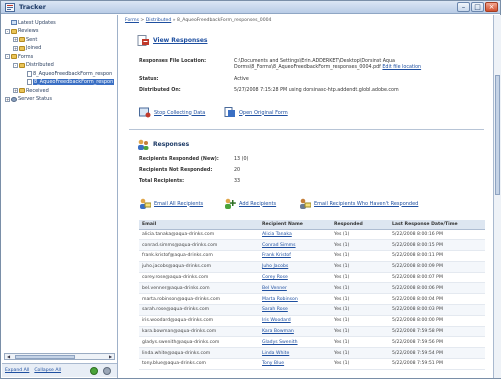  Describe the element at coordinates (47, 370) in the screenshot. I see `collapse-all-link: Collapse All` at that location.